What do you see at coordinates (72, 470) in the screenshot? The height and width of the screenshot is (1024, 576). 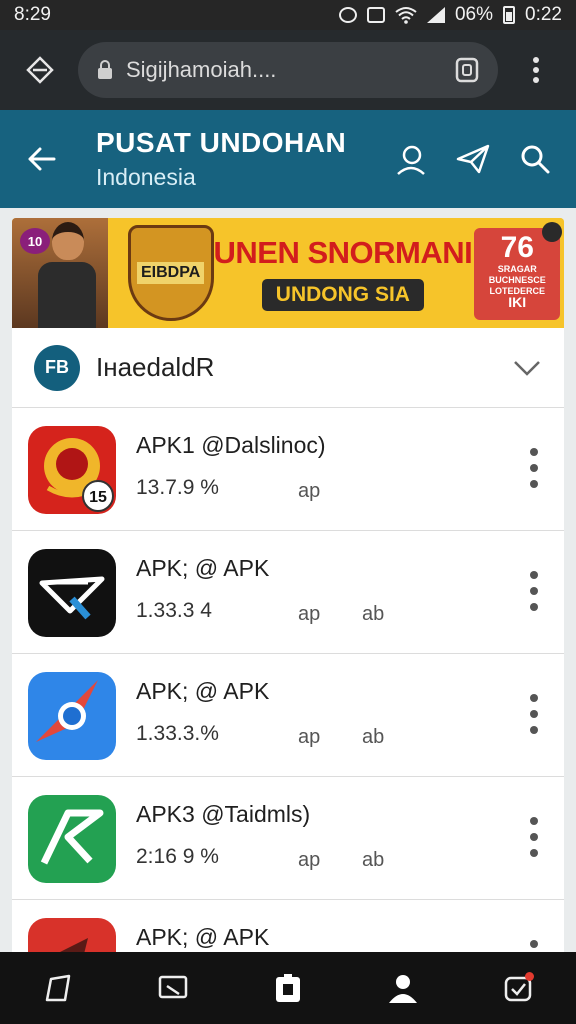 I see `emblem-icon: 15` at bounding box center [72, 470].